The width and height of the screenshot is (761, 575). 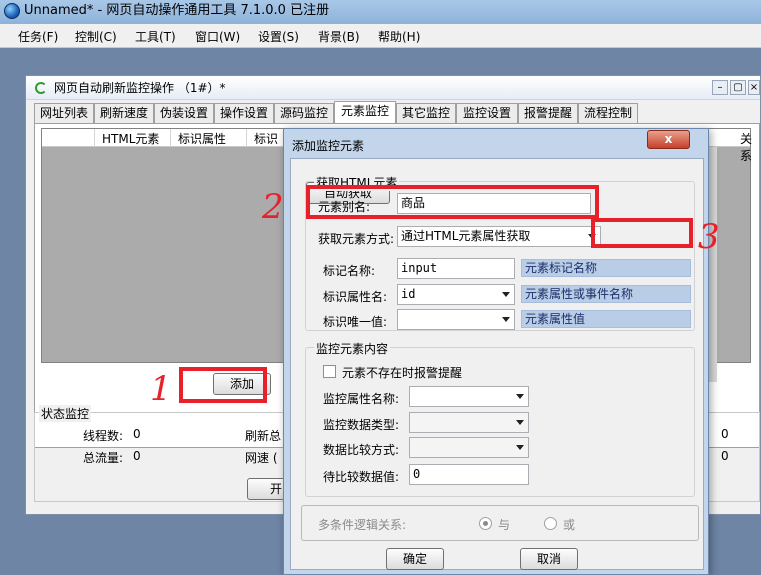 I want to click on logic-and-radio, so click(x=485, y=523).